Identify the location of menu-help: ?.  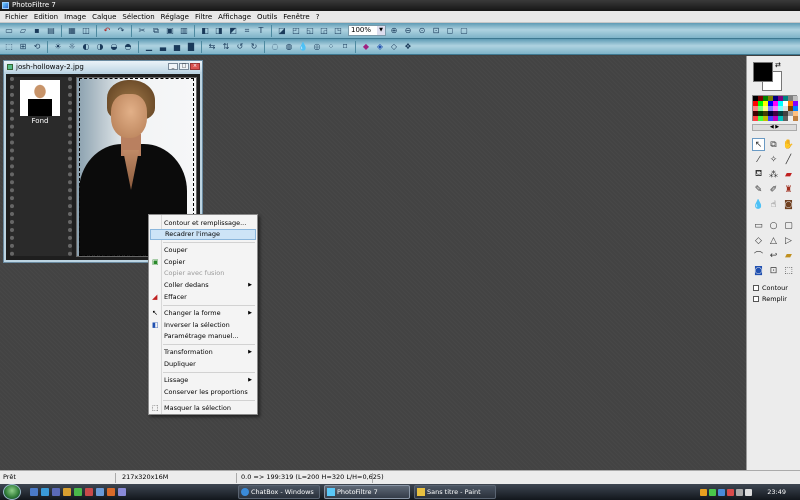
(318, 17).